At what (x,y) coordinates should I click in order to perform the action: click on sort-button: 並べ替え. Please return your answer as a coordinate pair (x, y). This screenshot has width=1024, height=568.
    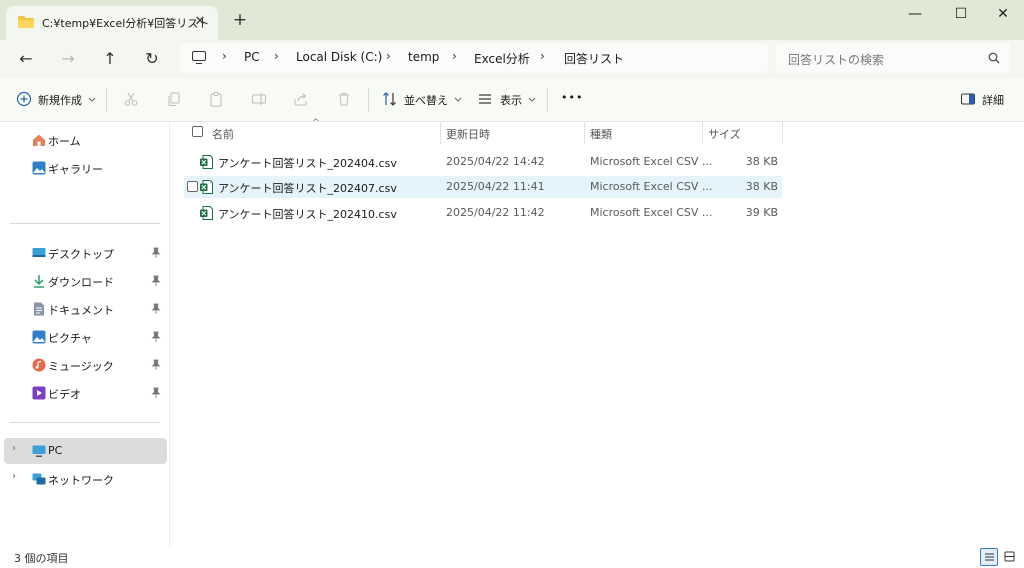
    Looking at the image, I should click on (433, 100).